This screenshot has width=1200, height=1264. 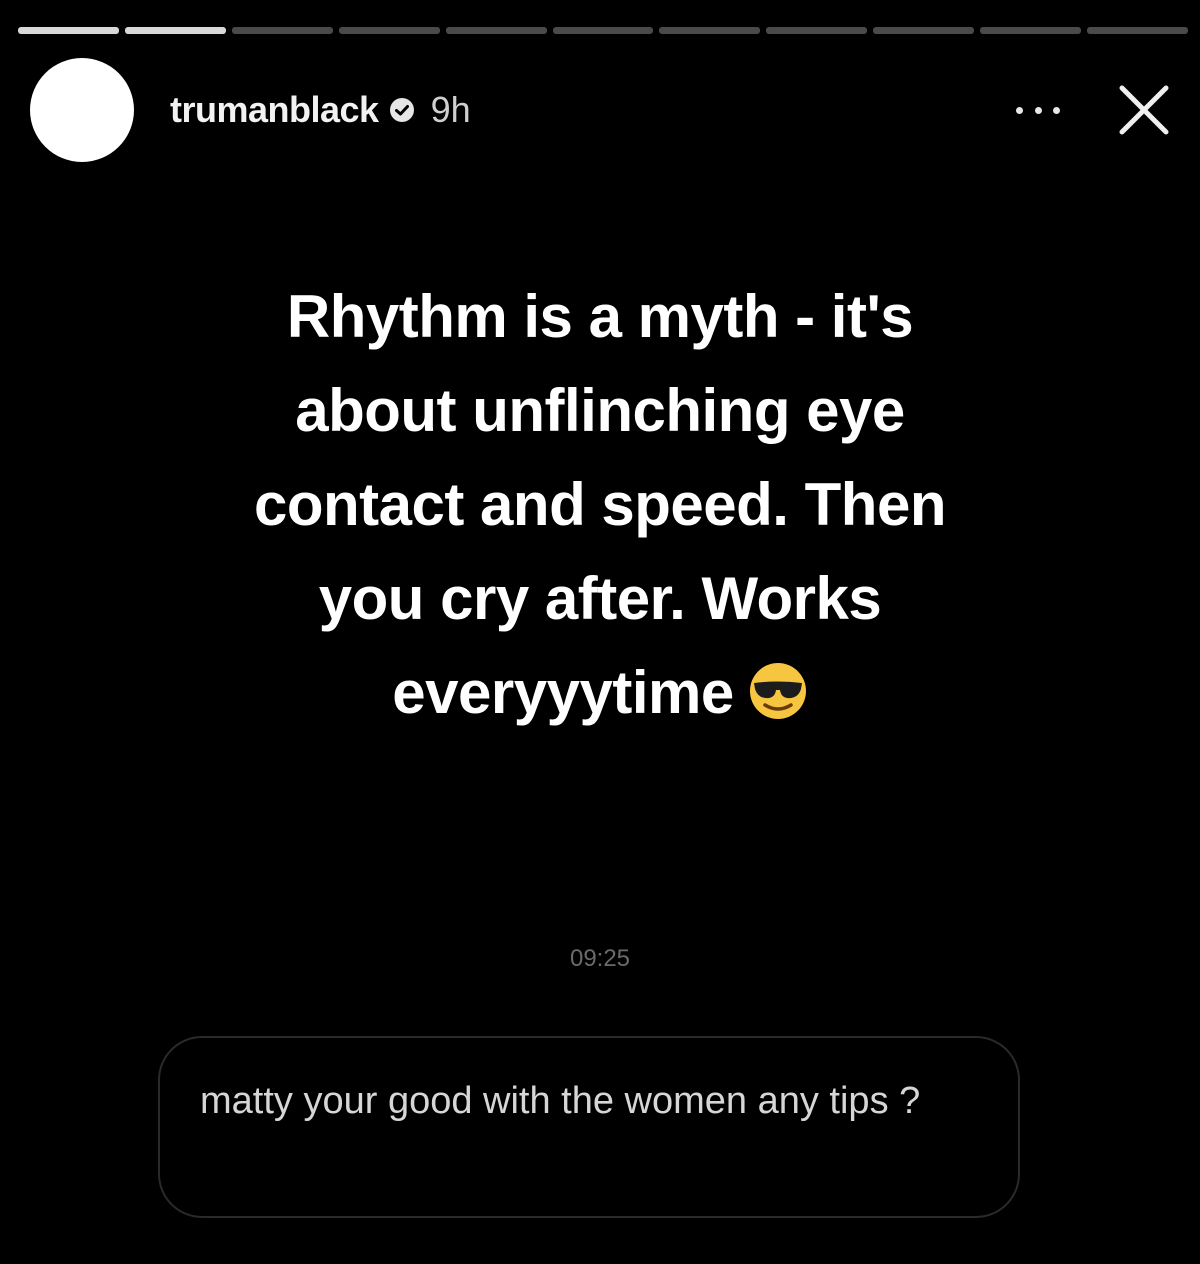 I want to click on story-text-line: you cry after. Works, so click(x=600, y=598).